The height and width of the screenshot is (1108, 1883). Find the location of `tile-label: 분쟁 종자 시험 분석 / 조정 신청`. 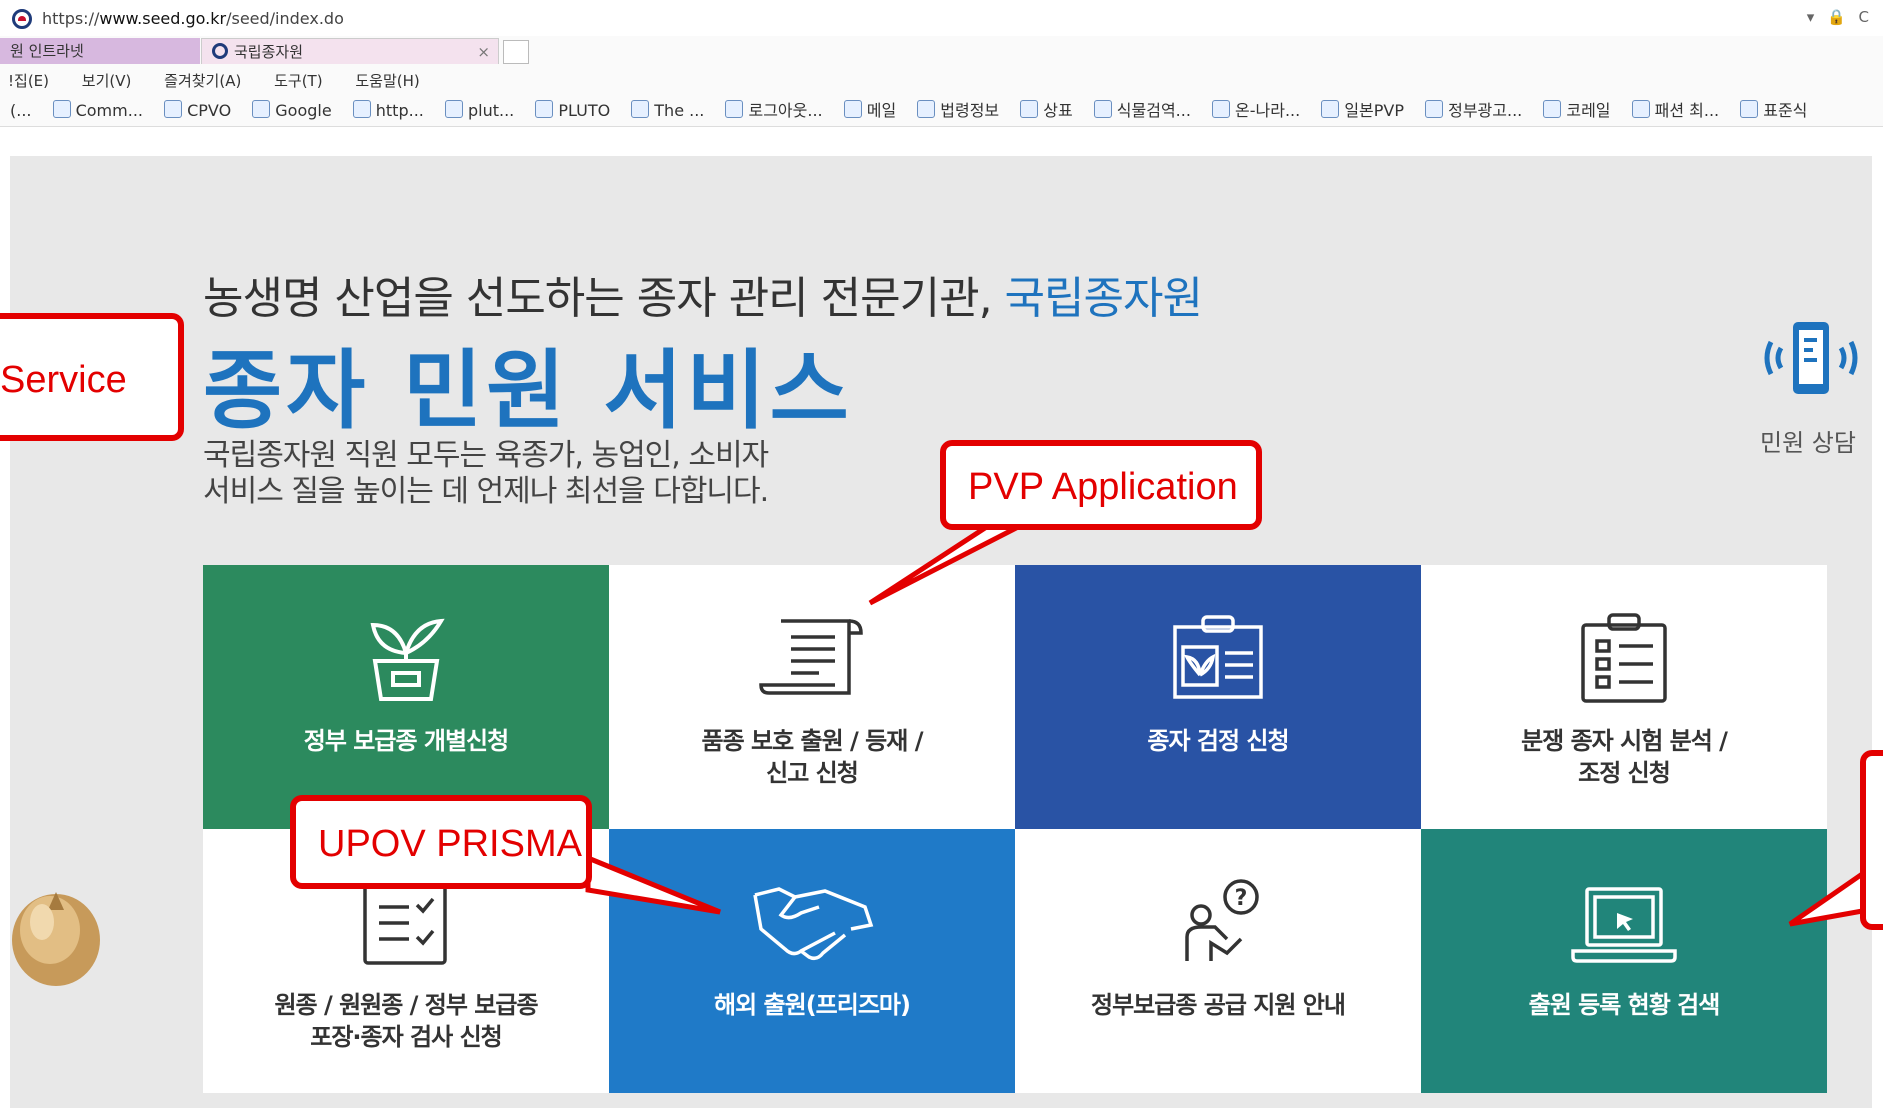

tile-label: 분쟁 종자 시험 분석 / 조정 신청 is located at coordinates (1624, 757).